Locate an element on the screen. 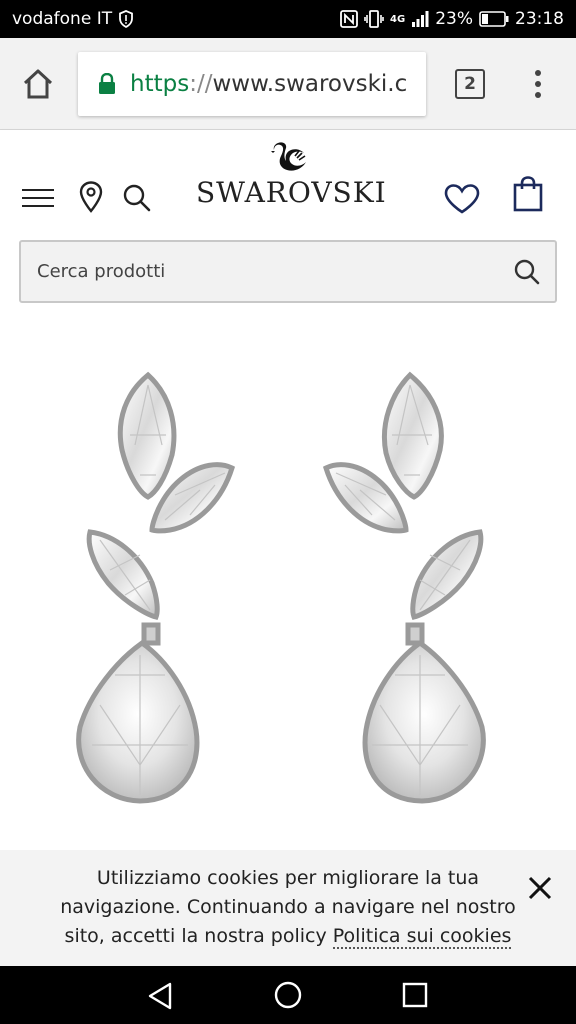  vibrate-icon is located at coordinates (374, 19).